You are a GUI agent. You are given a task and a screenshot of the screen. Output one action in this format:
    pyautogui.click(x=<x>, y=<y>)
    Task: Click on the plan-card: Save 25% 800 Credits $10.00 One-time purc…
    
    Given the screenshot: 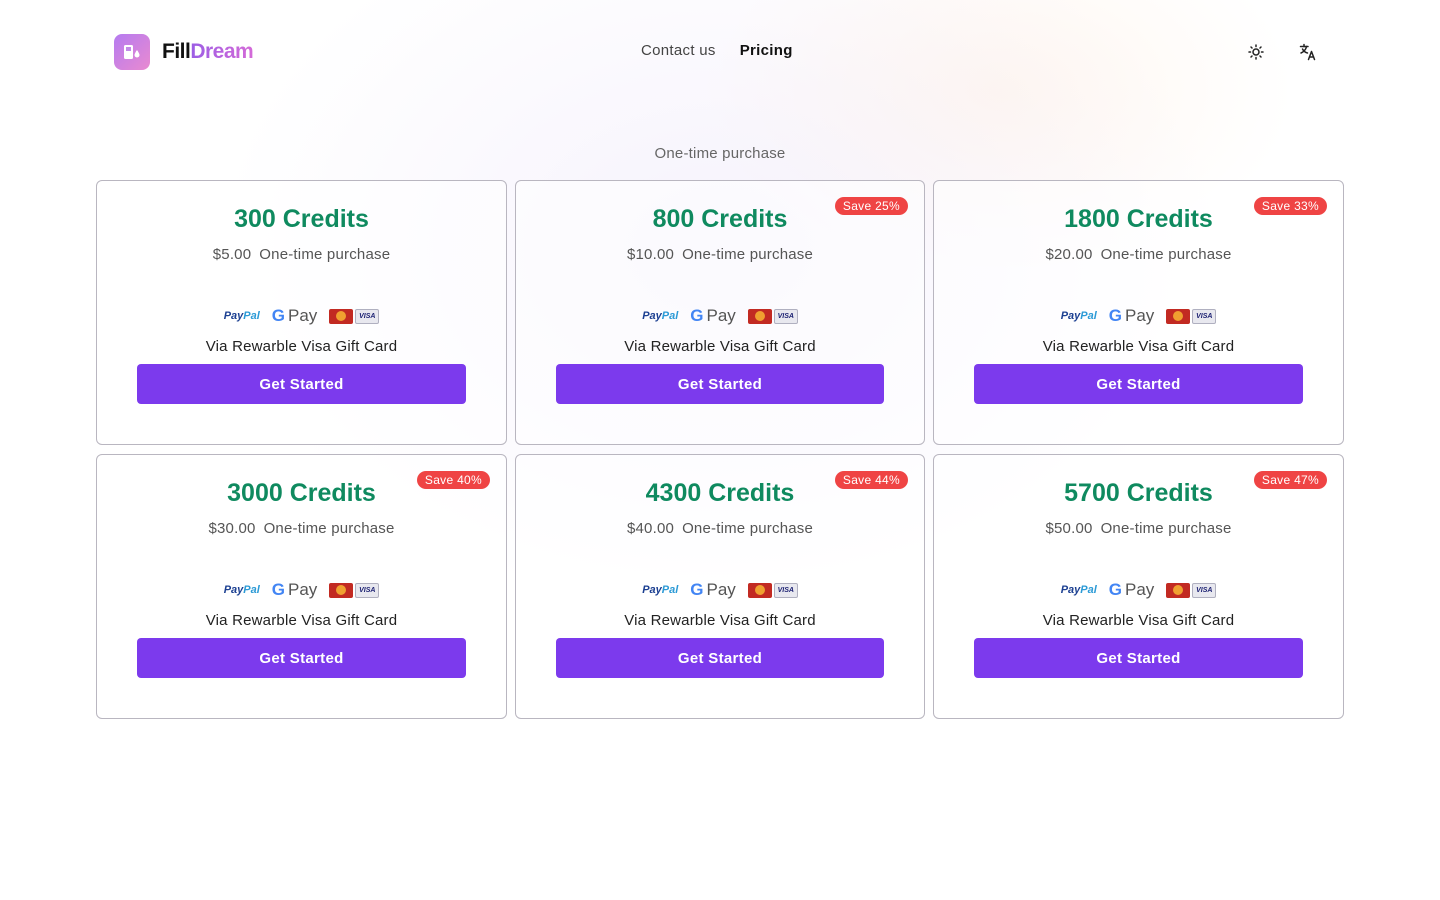 What is the action you would take?
    pyautogui.click(x=720, y=312)
    